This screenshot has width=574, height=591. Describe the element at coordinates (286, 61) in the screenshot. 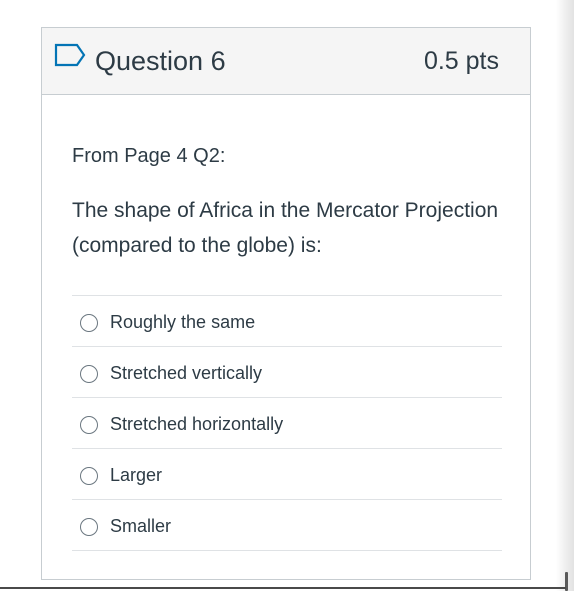

I see `question-header: Question 6 0.5 pts` at that location.